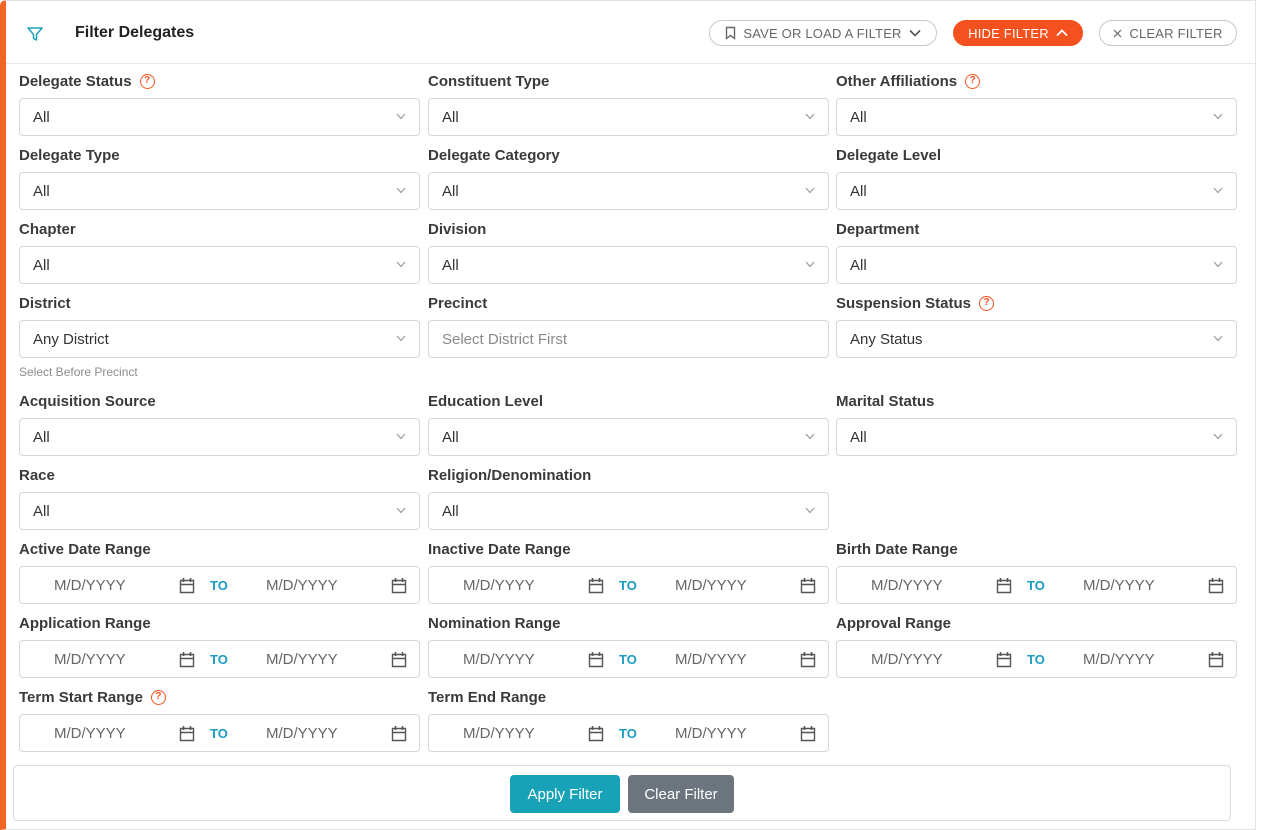 This screenshot has width=1262, height=830. Describe the element at coordinates (450, 265) in the screenshot. I see `division-value: All` at that location.